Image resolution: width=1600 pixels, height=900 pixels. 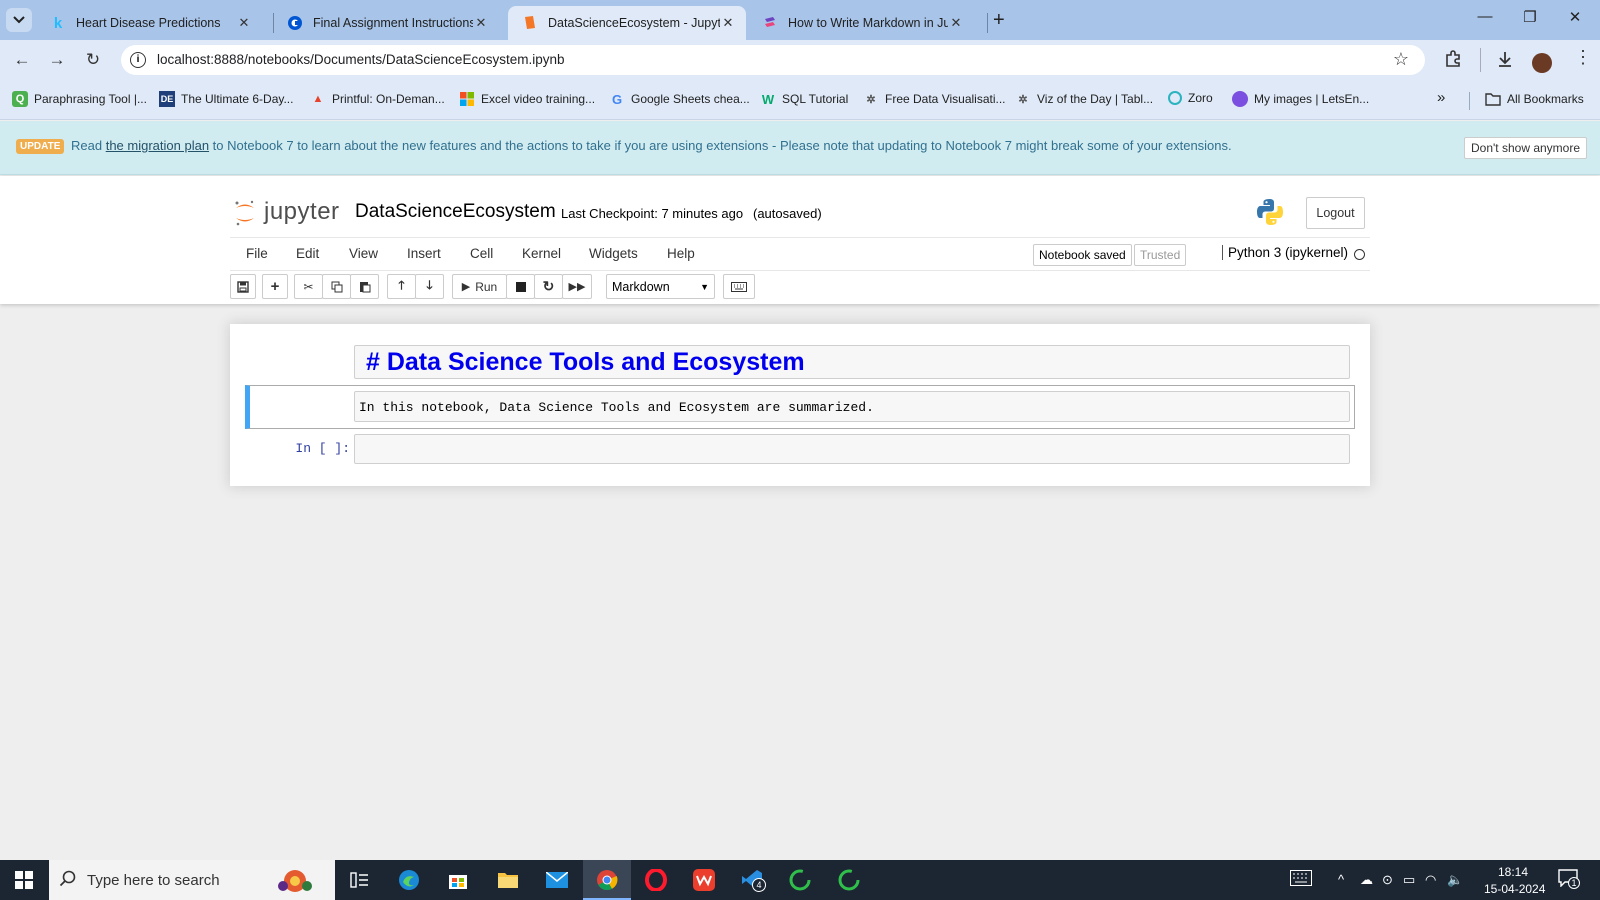 I want to click on wps-office-icon, so click(x=704, y=880).